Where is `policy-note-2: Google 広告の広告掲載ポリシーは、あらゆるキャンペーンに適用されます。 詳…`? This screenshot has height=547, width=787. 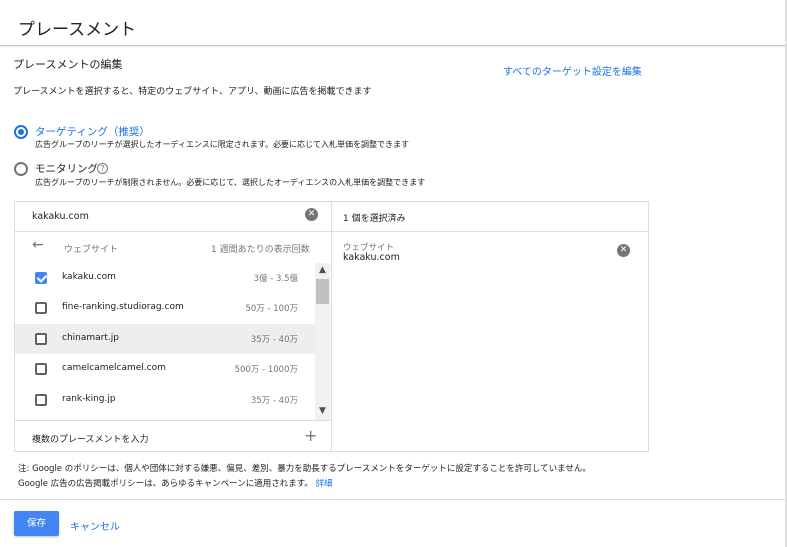
policy-note-2: Google 広告の広告掲載ポリシーは、あらゆるキャンペーンに適用されます。 詳… is located at coordinates (175, 483).